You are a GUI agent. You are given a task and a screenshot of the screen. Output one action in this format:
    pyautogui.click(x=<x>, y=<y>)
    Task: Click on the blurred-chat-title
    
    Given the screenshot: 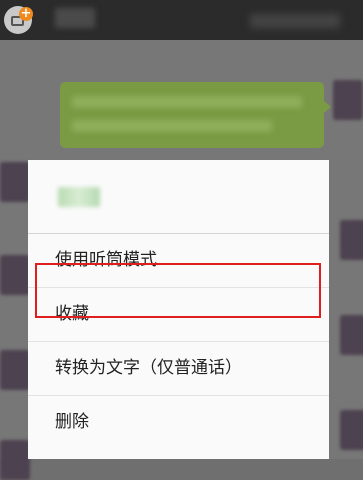 What is the action you would take?
    pyautogui.click(x=75, y=18)
    